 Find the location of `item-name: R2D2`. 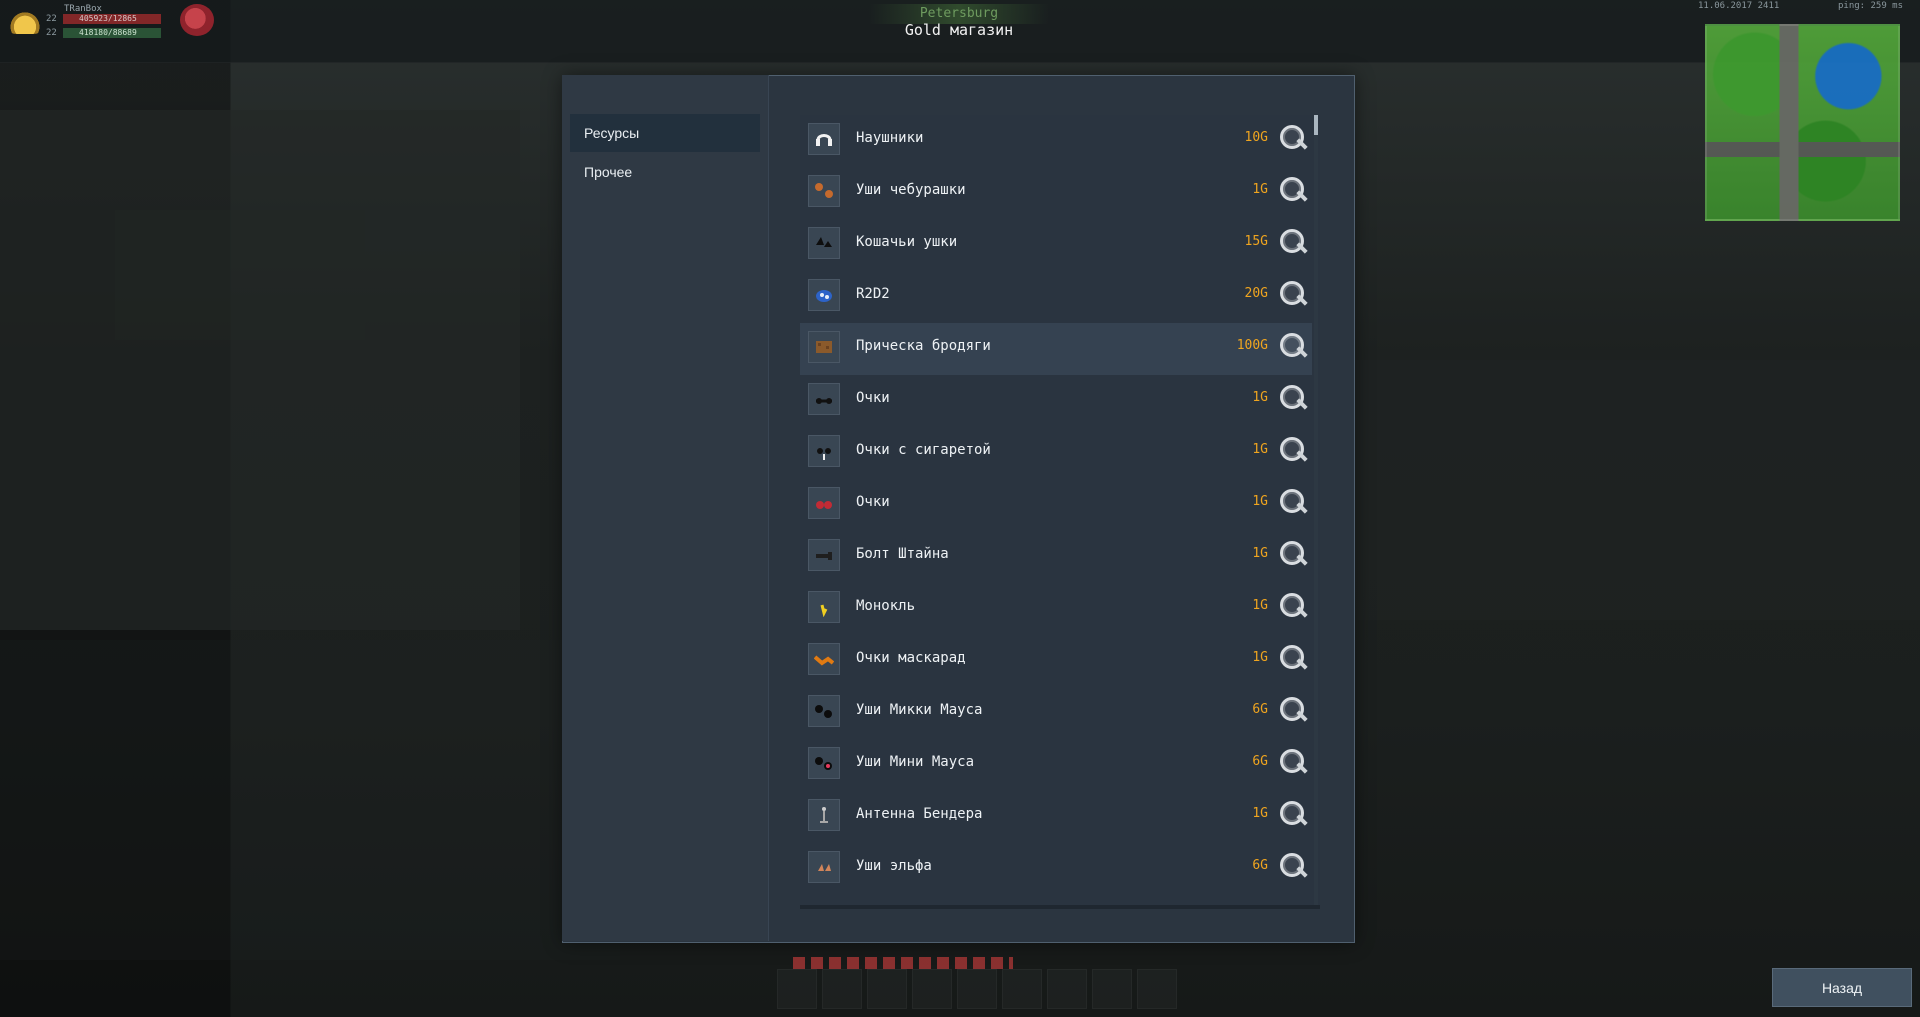

item-name: R2D2 is located at coordinates (873, 294).